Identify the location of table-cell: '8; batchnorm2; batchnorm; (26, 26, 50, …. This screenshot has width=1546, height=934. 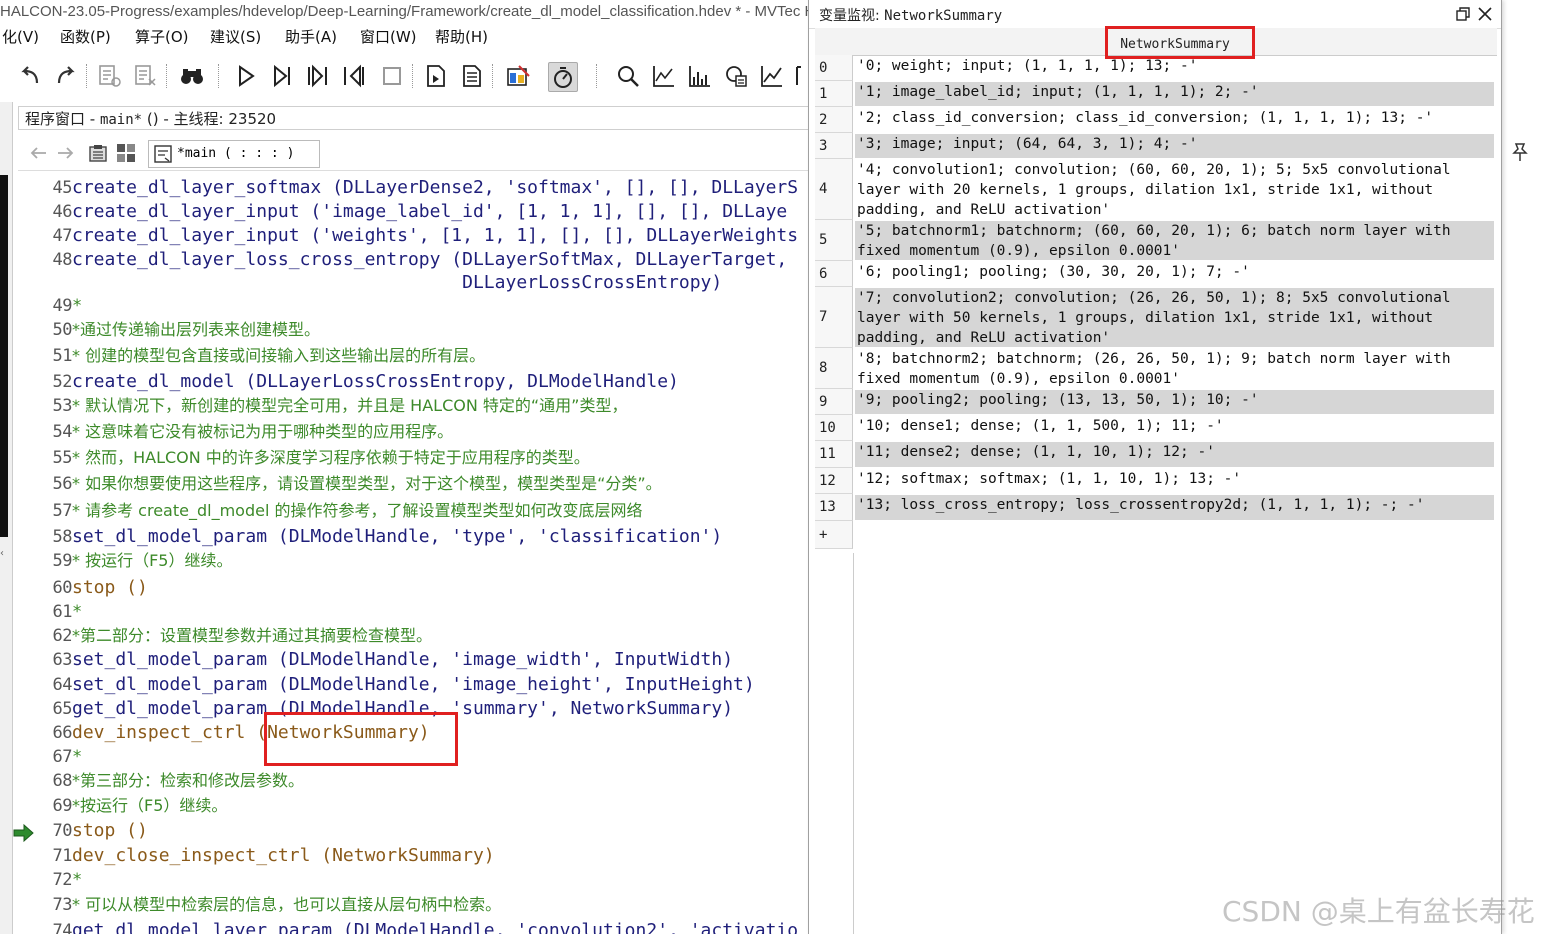
(1174, 368).